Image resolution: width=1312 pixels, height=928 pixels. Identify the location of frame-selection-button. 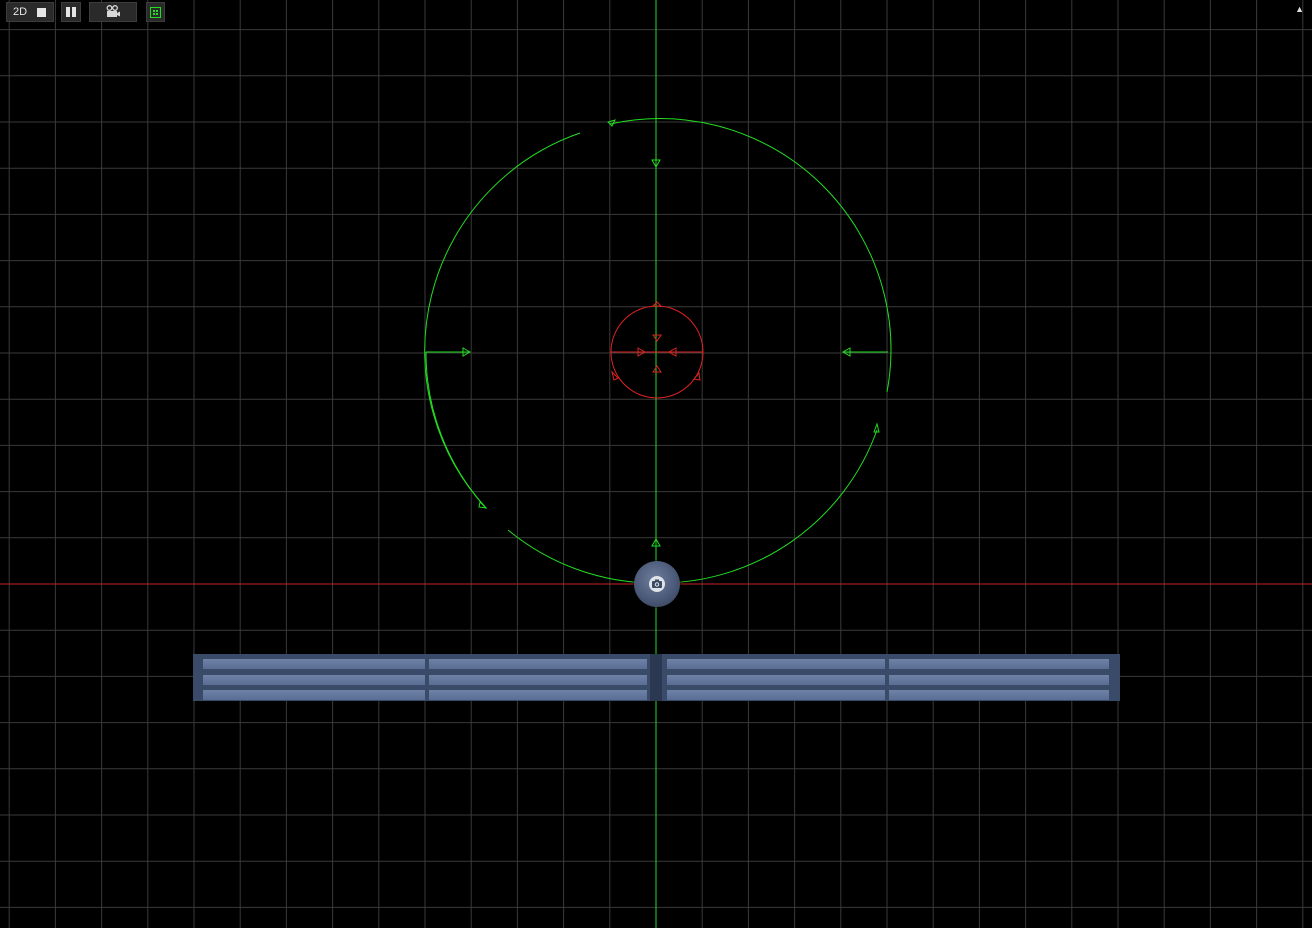
(155, 12).